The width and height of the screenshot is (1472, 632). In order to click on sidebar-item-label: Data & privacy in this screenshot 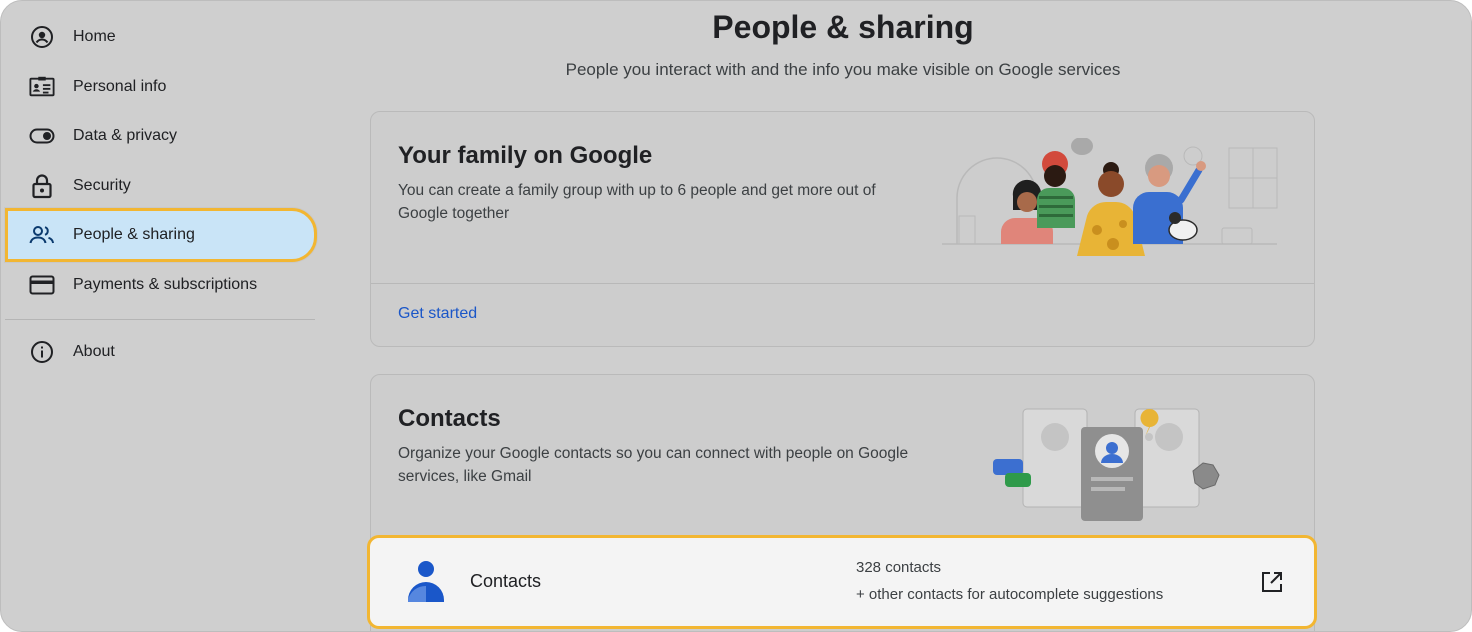, I will do `click(125, 135)`.